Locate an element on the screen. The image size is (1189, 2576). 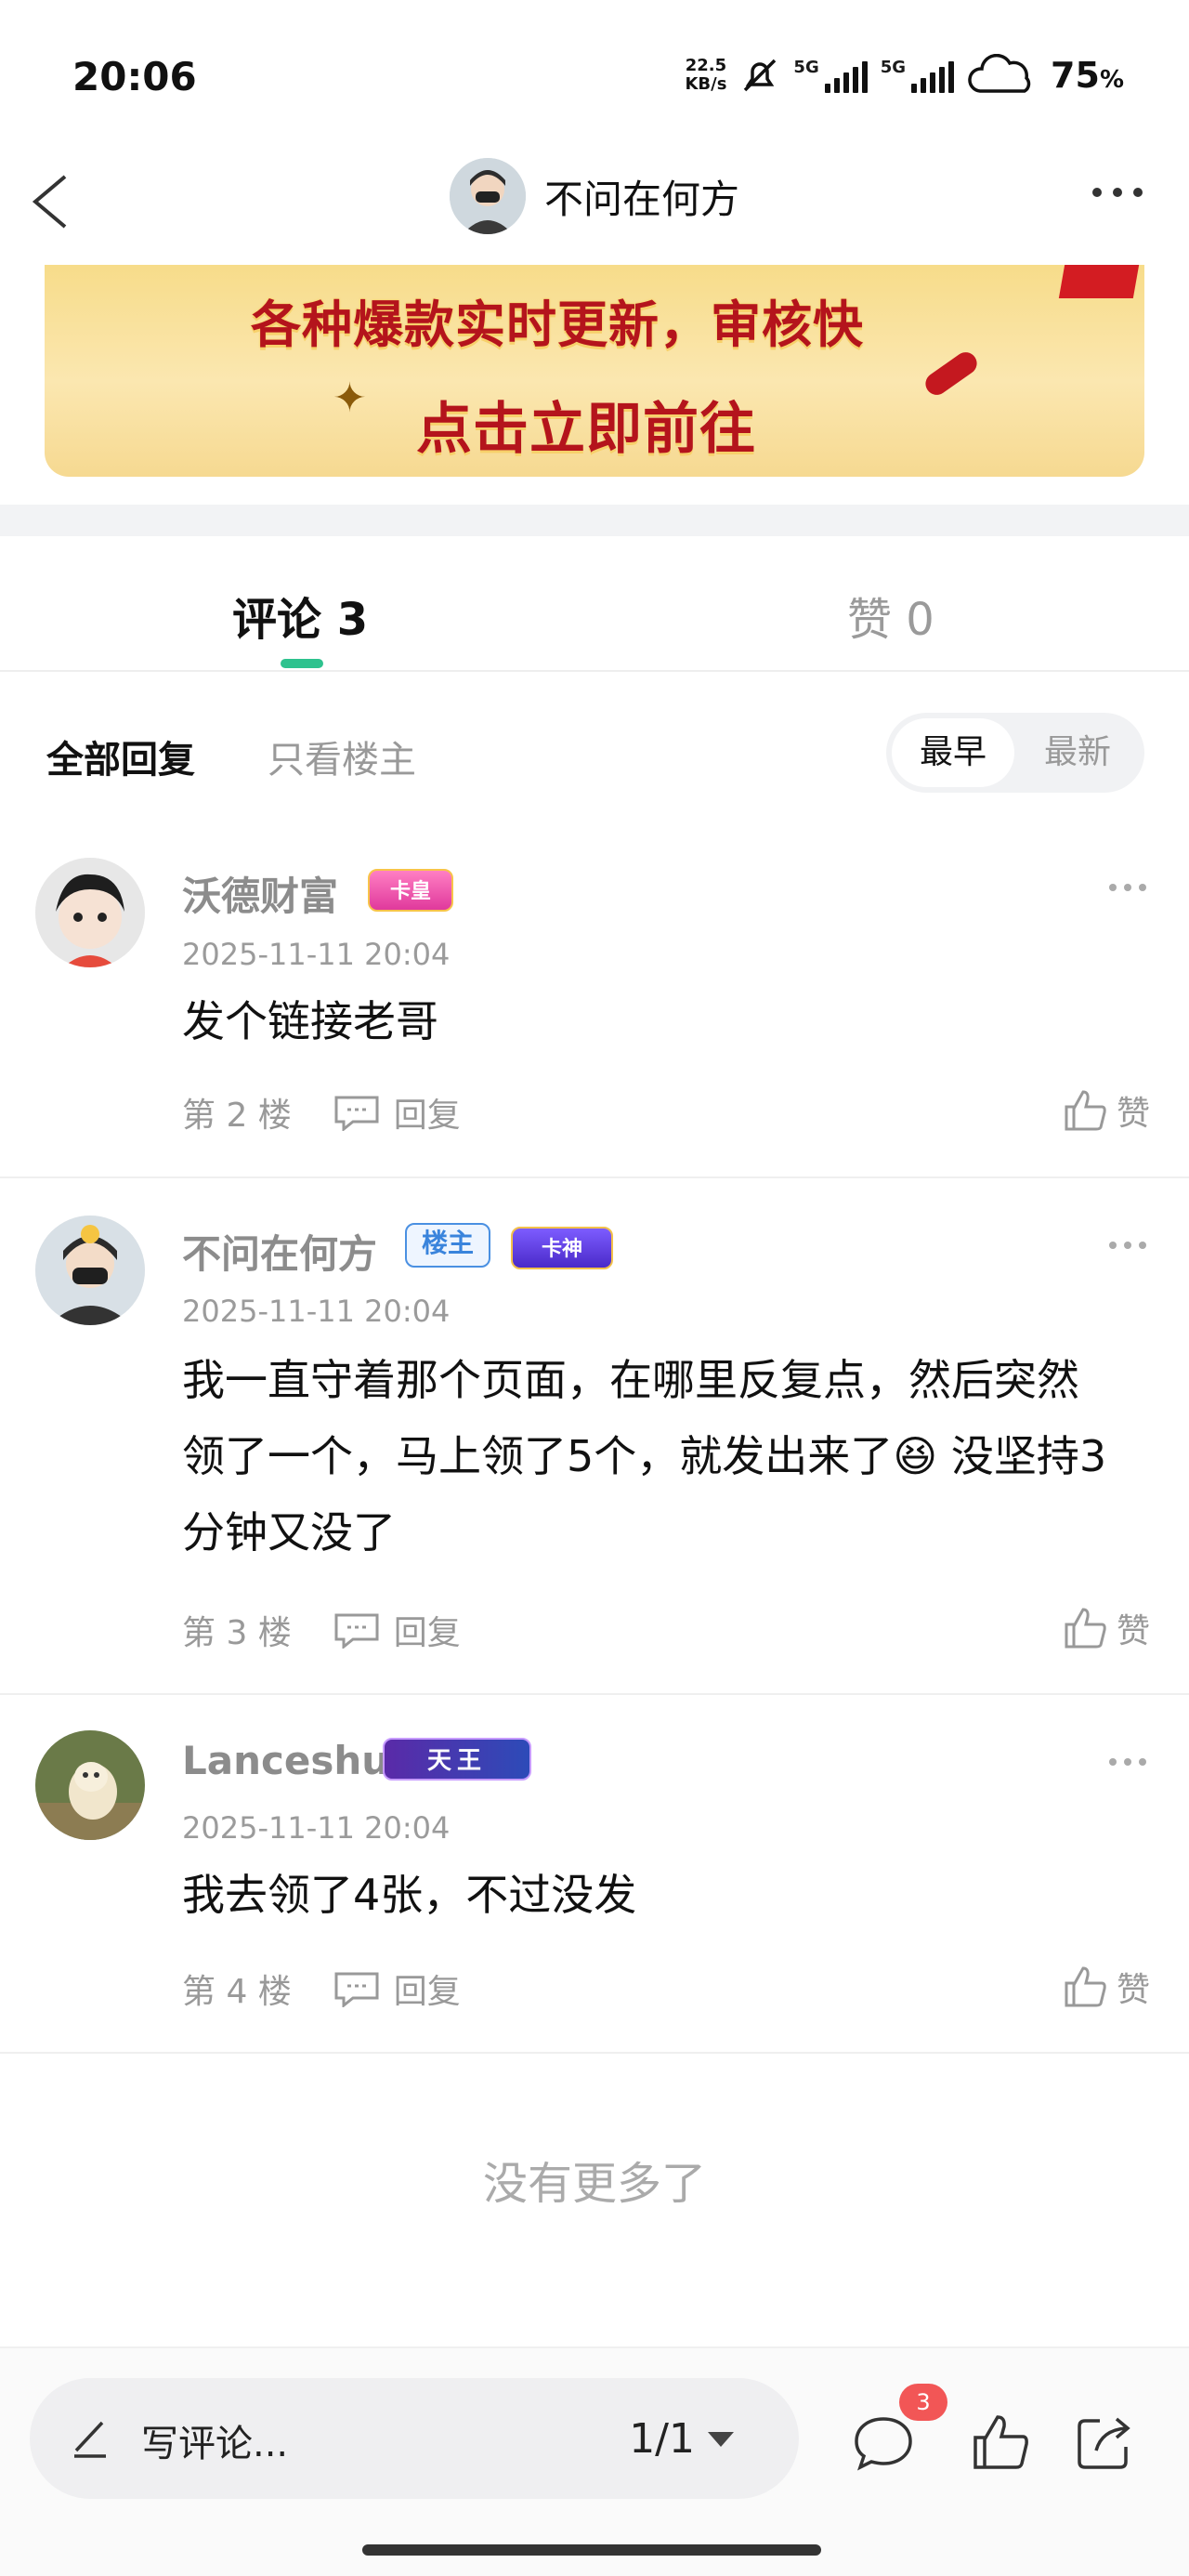
level-badge: 天王 is located at coordinates (457, 1759).